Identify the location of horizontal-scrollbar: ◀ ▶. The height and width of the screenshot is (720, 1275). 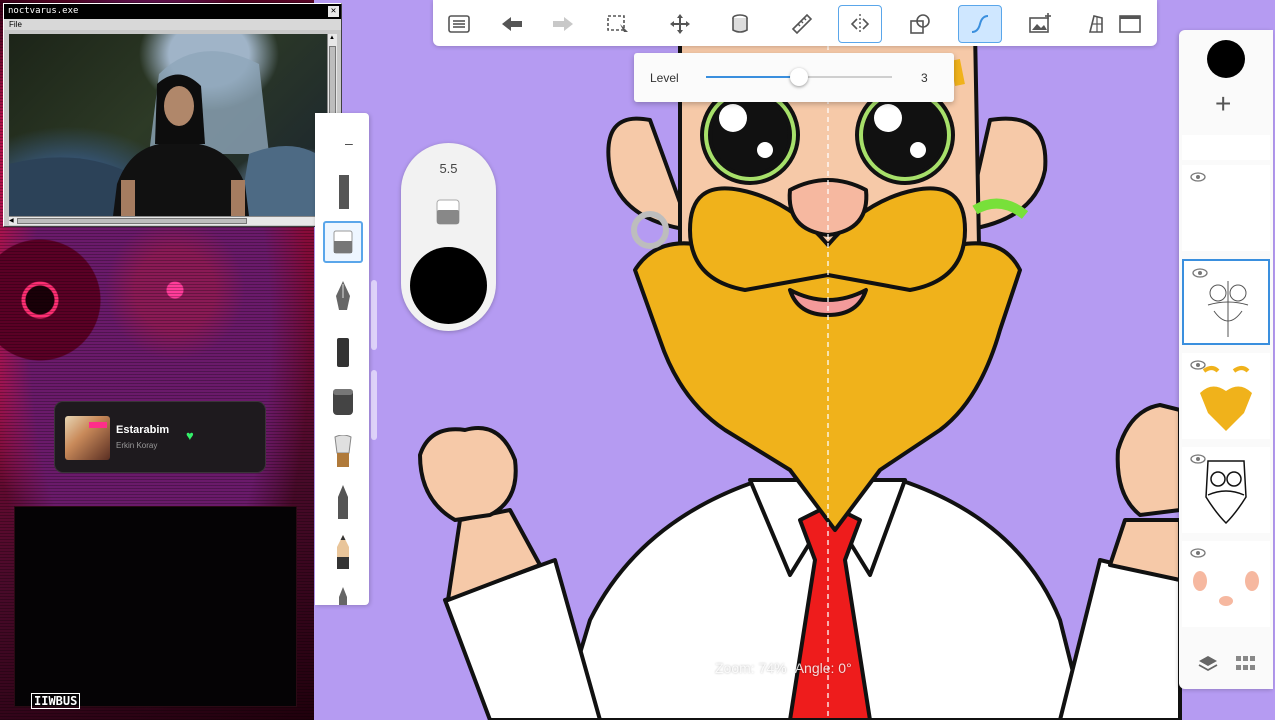
(169, 220).